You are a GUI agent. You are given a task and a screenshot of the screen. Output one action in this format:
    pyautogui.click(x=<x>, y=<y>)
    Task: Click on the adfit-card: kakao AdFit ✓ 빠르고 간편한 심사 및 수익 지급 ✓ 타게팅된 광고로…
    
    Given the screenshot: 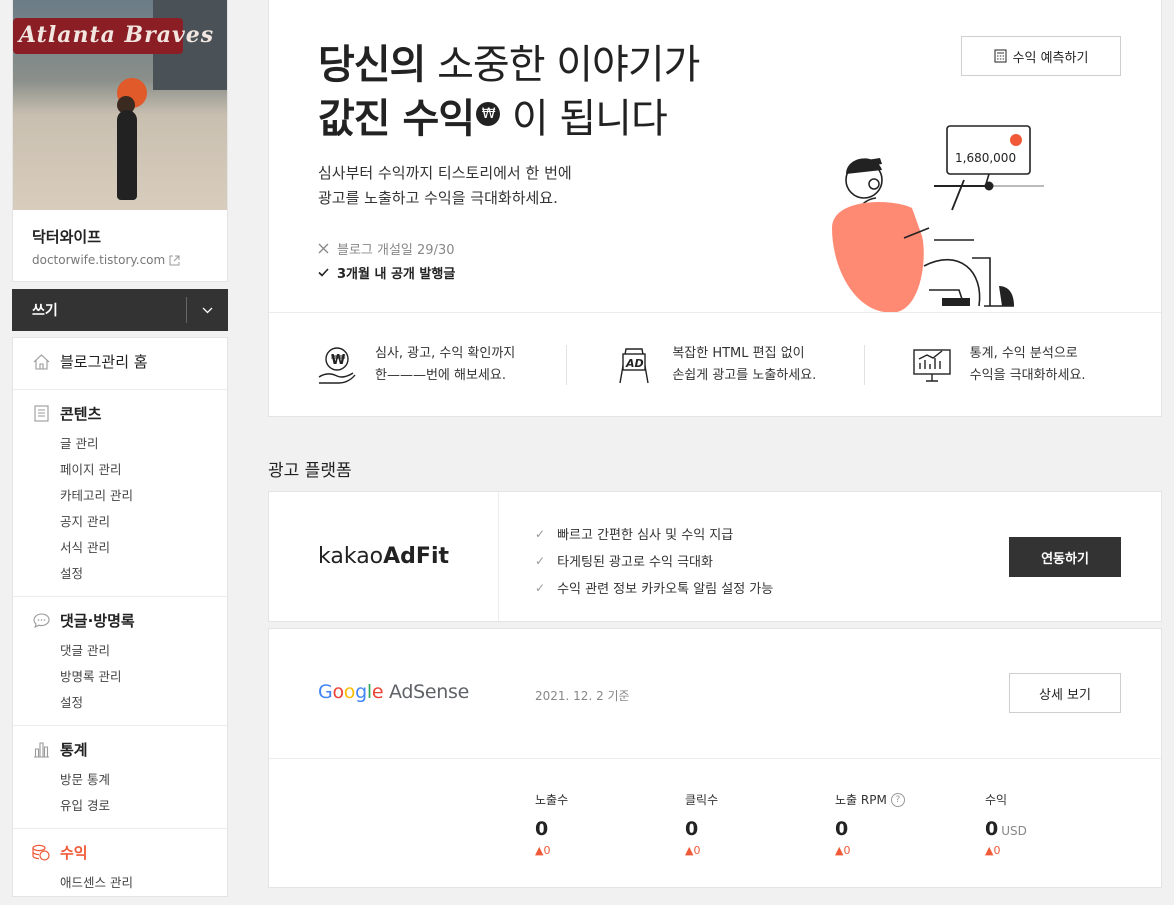 What is the action you would take?
    pyautogui.click(x=715, y=556)
    